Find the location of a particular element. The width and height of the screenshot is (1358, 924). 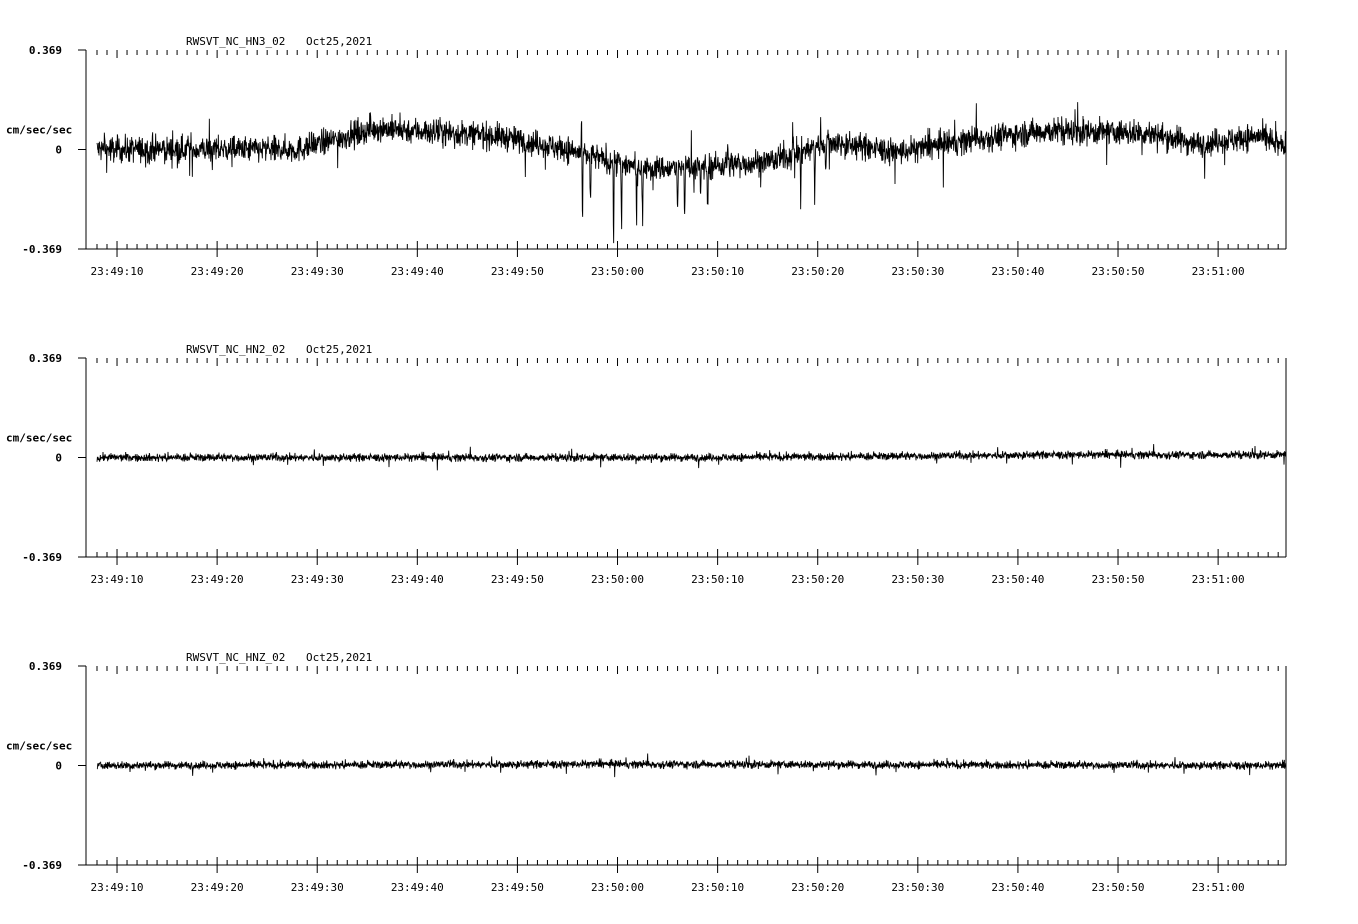

trace-title: RWSVT_NC_HN2_02 is located at coordinates (235, 349).